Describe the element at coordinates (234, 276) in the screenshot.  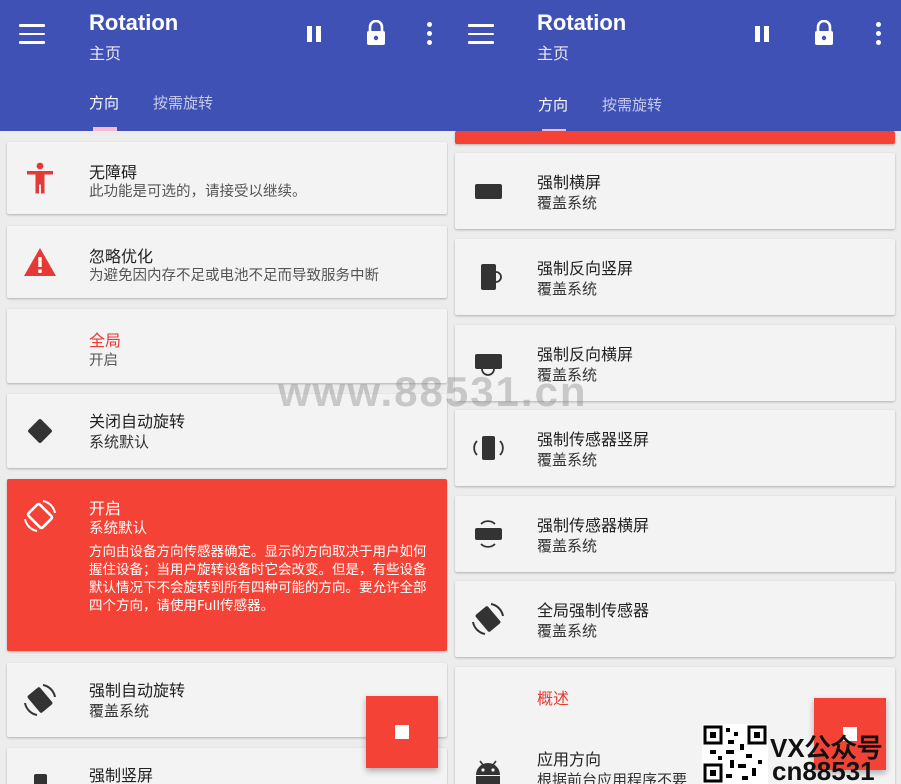
I see `card-subtitle: 为避免因内存不足或电池不足而导致服务中断` at that location.